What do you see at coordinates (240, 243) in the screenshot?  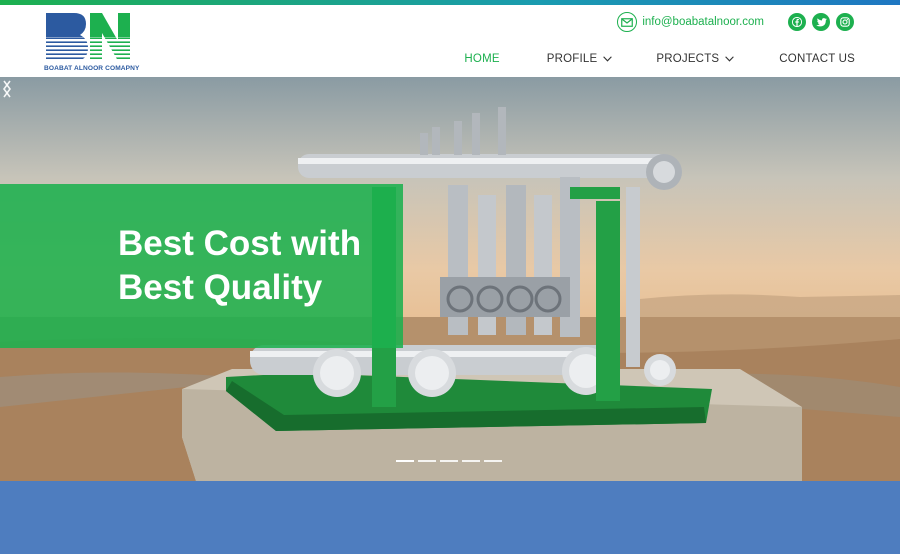 I see `hero-headline-line1: Best Cost with` at bounding box center [240, 243].